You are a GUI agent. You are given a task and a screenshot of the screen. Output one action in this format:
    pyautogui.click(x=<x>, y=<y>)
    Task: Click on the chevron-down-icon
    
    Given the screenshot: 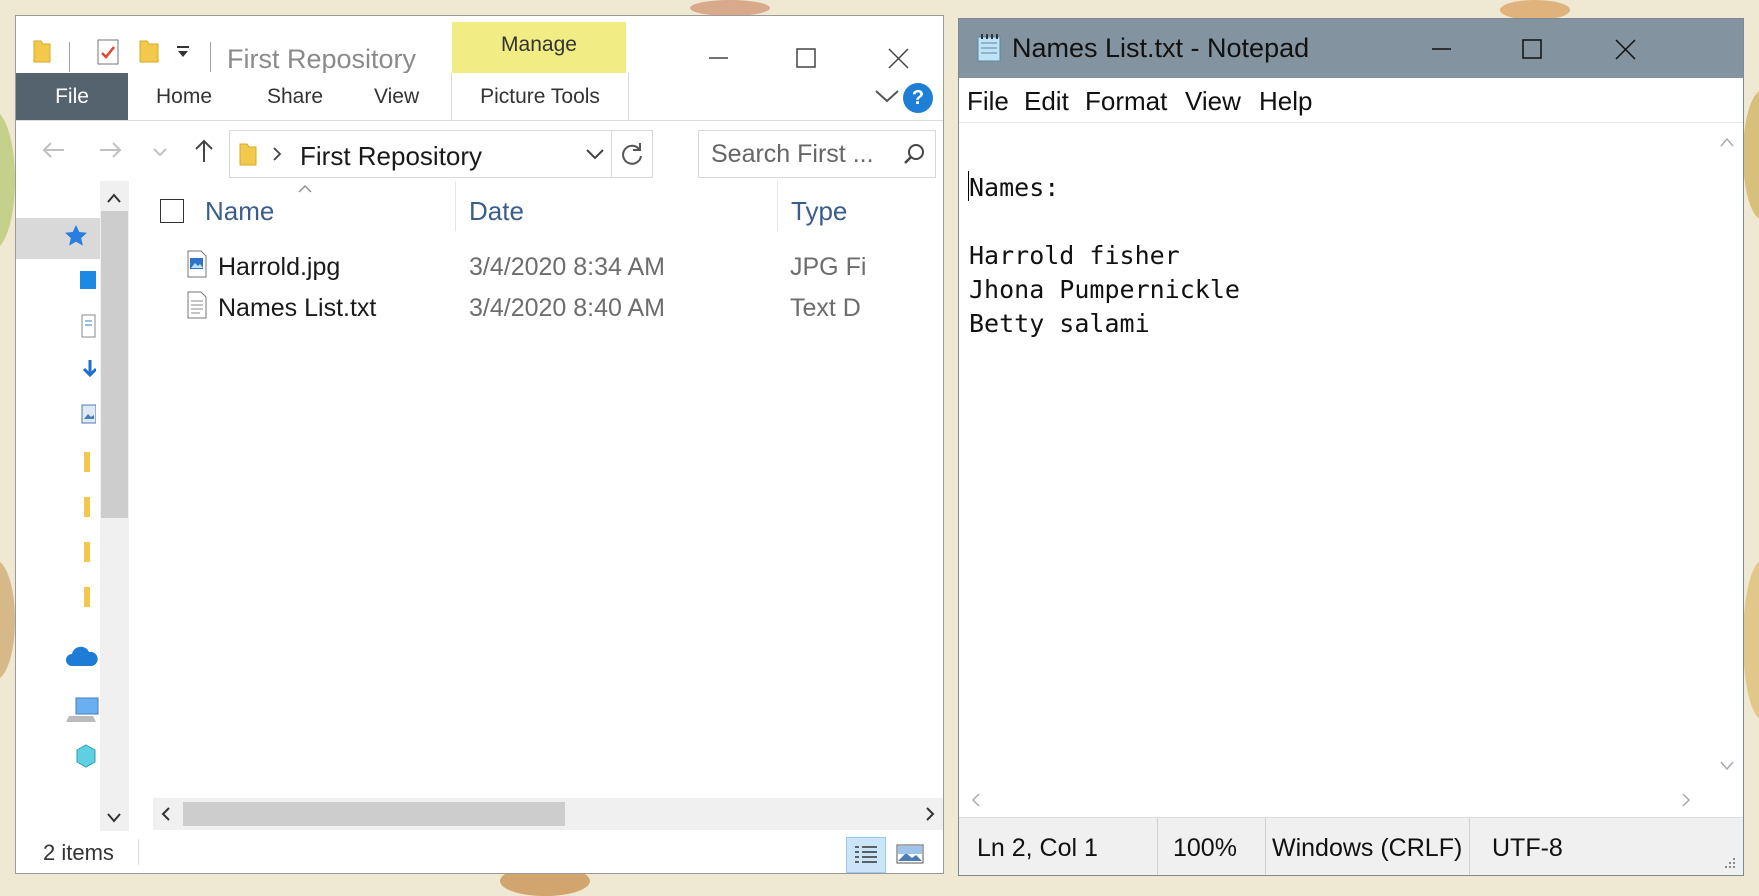 What is the action you would take?
    pyautogui.click(x=595, y=154)
    